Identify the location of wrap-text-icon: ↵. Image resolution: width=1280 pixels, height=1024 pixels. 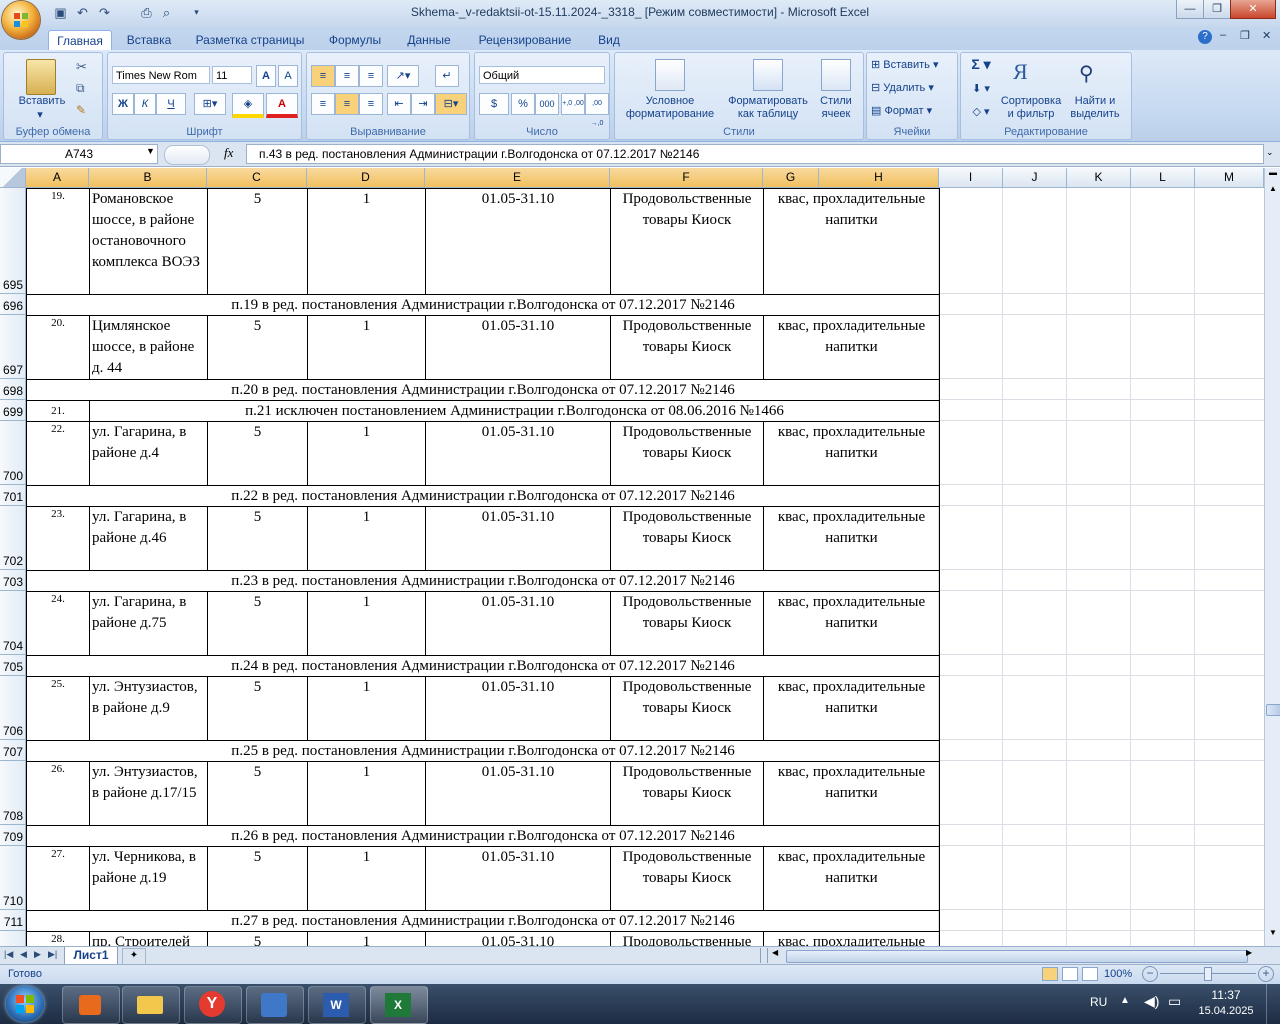
(447, 76).